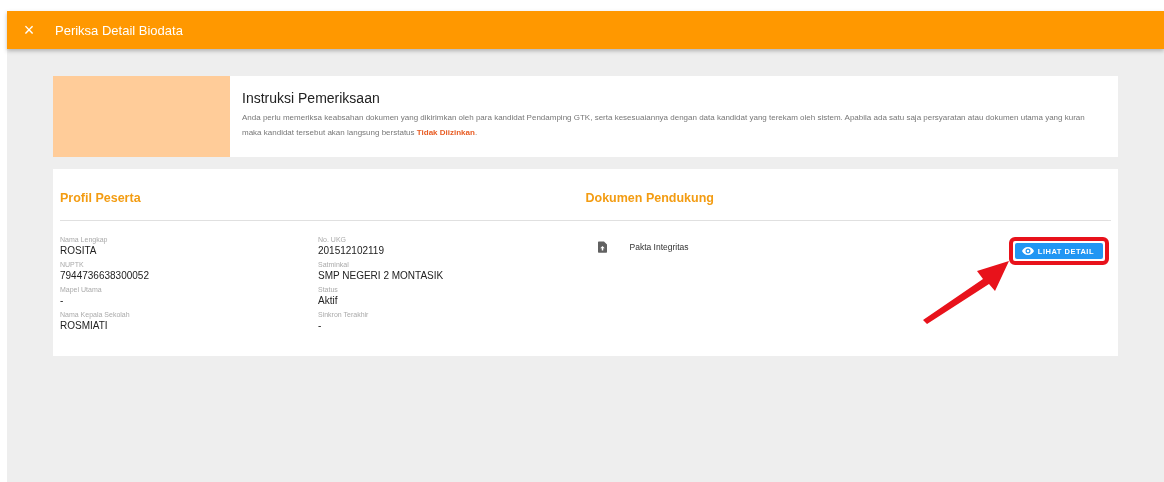 This screenshot has width=1164, height=482. Describe the element at coordinates (104, 275) in the screenshot. I see `field-value: 7944736638300052` at that location.